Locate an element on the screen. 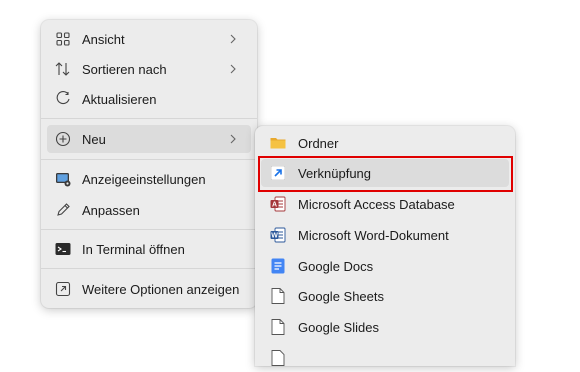  sort-icon is located at coordinates (63, 69).